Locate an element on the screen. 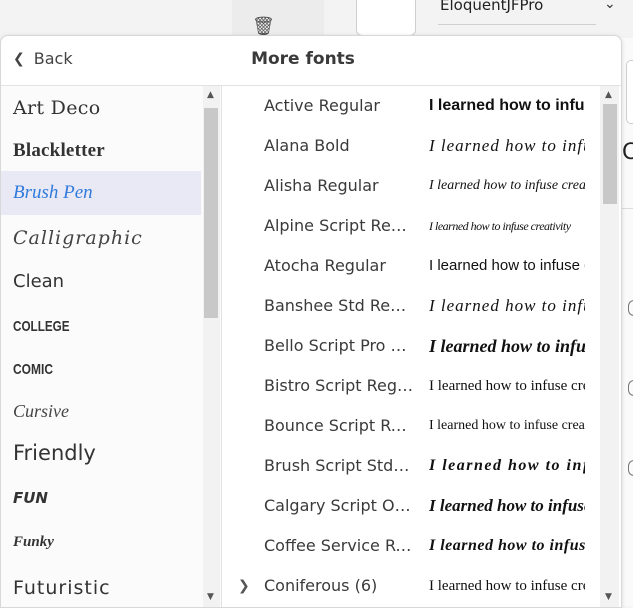  category-funky: Funky is located at coordinates (101, 542).